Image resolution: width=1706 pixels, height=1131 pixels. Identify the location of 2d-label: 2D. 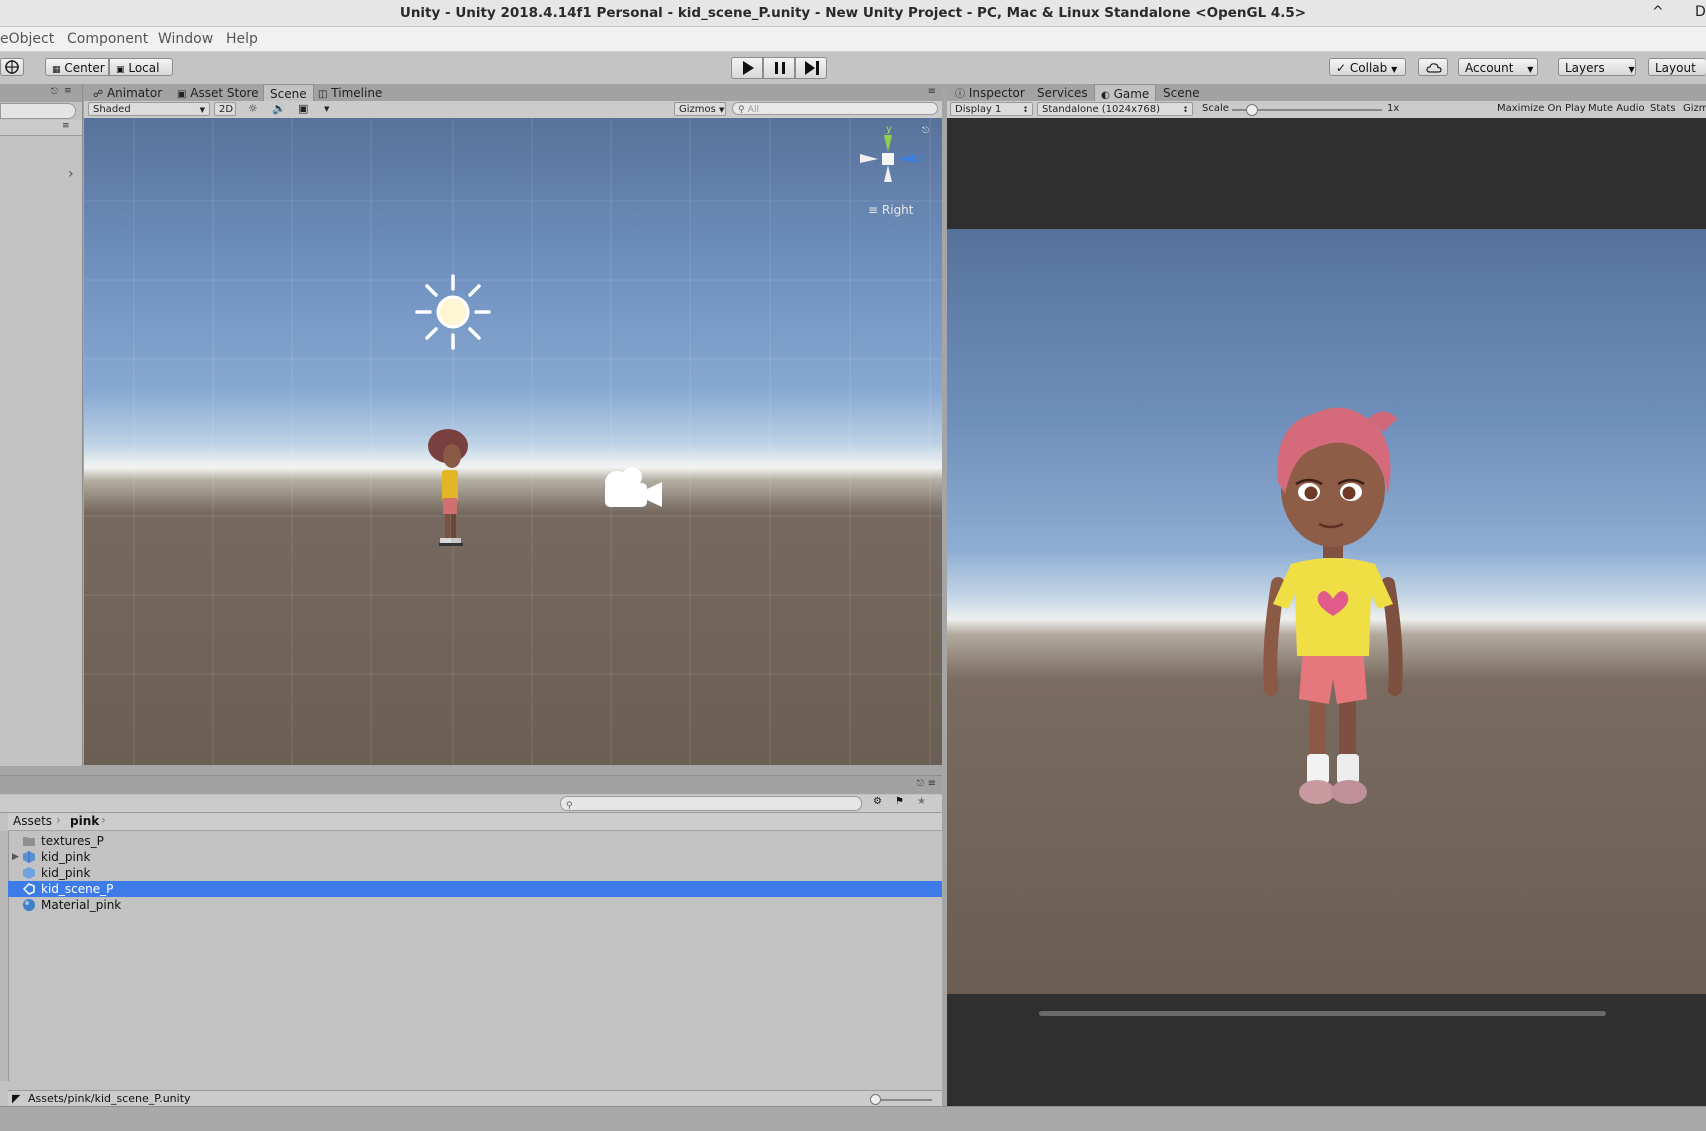
(226, 109).